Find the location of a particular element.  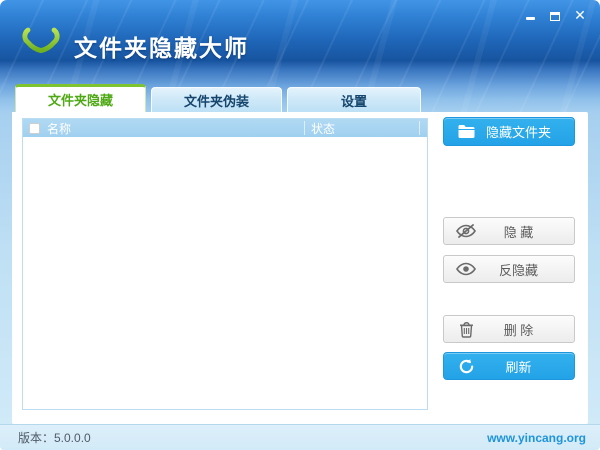

window-controls: ✕ is located at coordinates (555, 15).